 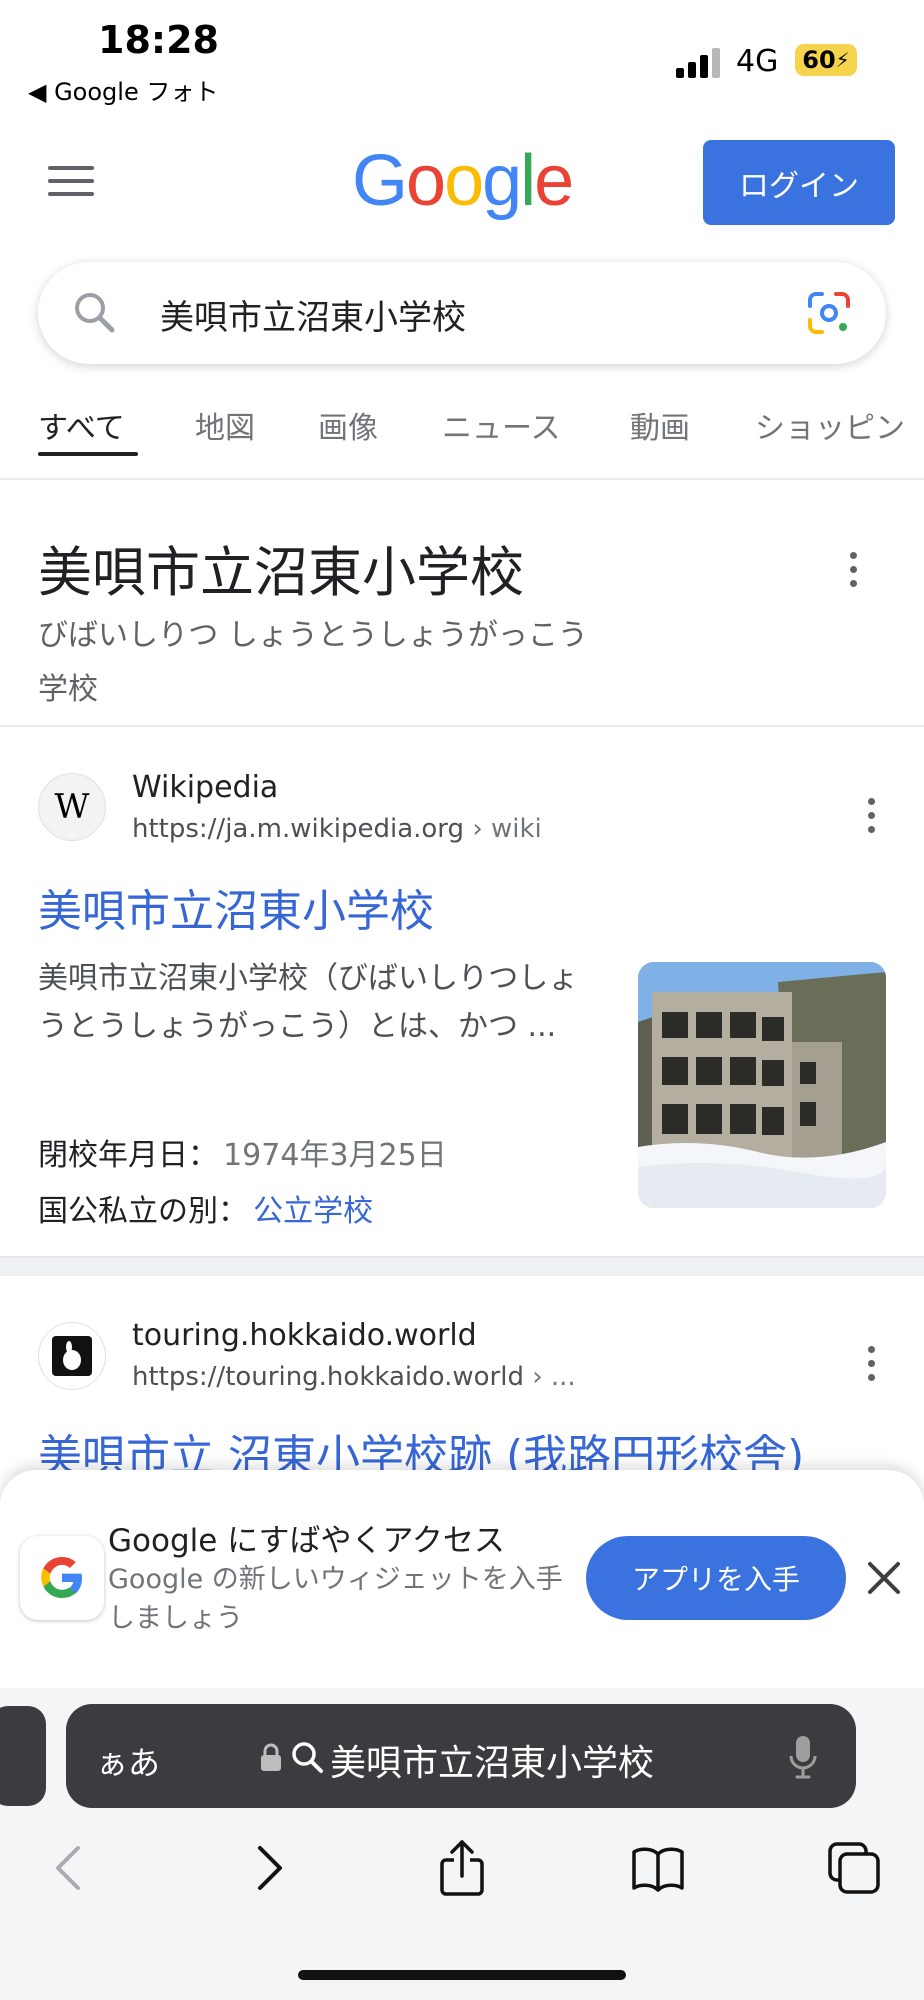 I want to click on favicon-letter: W, so click(x=72, y=807).